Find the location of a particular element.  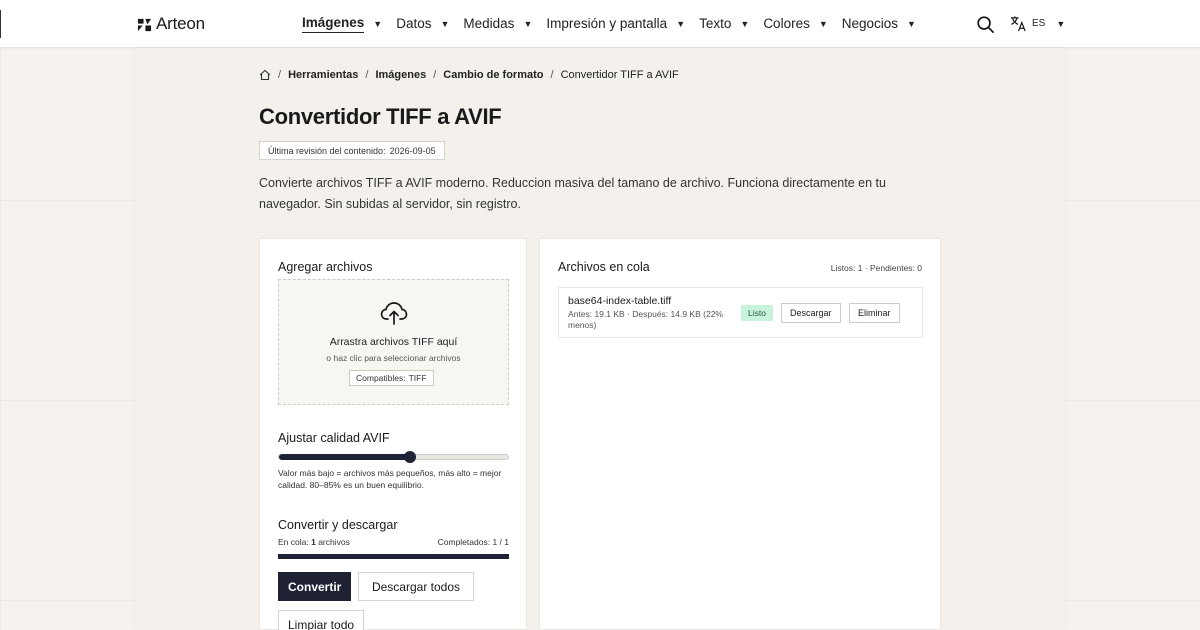

quality-slider-handle is located at coordinates (409, 457).